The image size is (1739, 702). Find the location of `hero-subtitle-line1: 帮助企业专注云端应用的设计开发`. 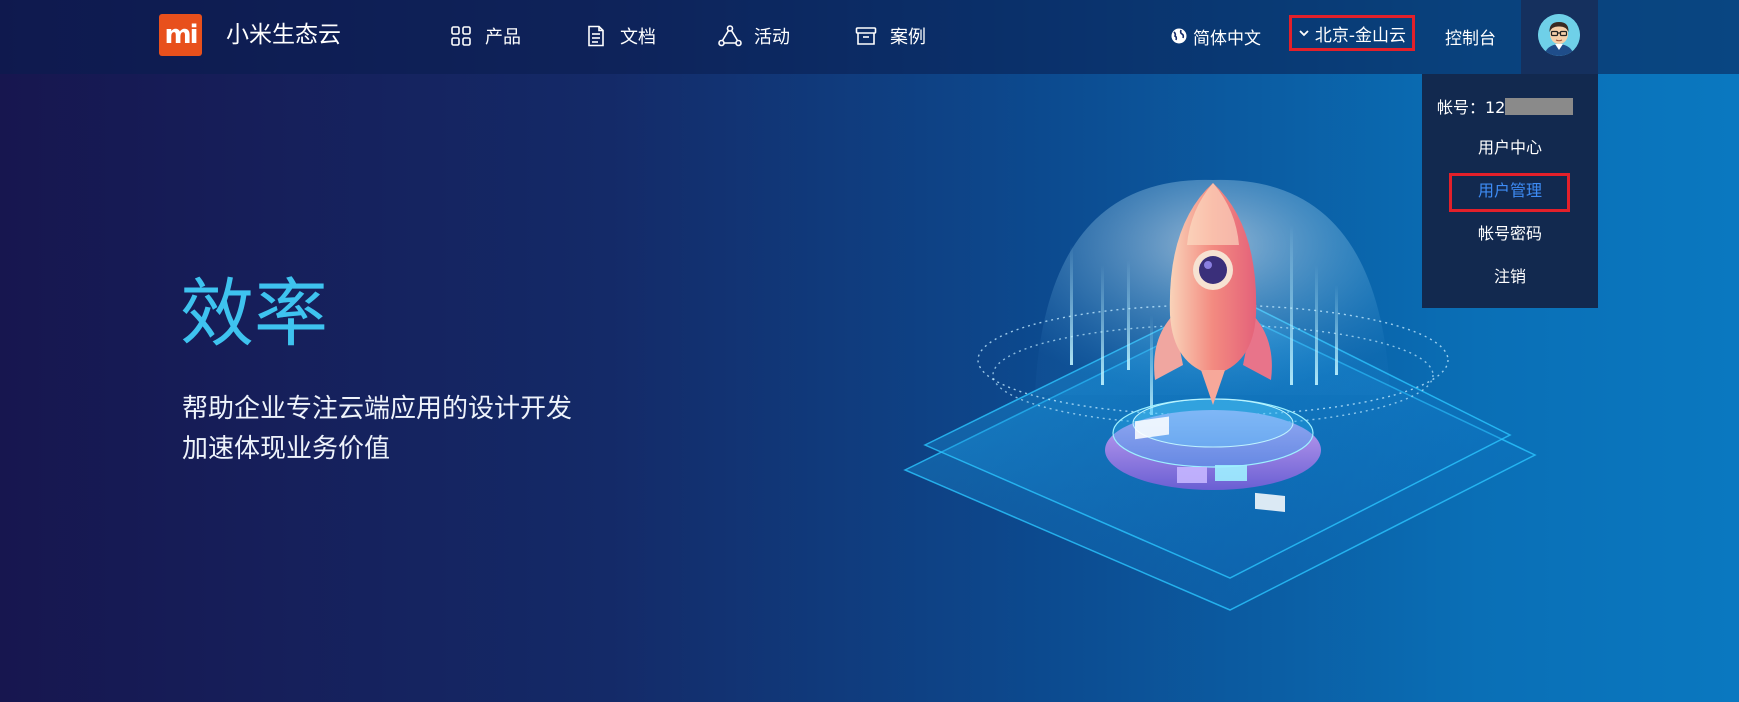

hero-subtitle-line1: 帮助企业专注云端应用的设计开发 is located at coordinates (377, 409).